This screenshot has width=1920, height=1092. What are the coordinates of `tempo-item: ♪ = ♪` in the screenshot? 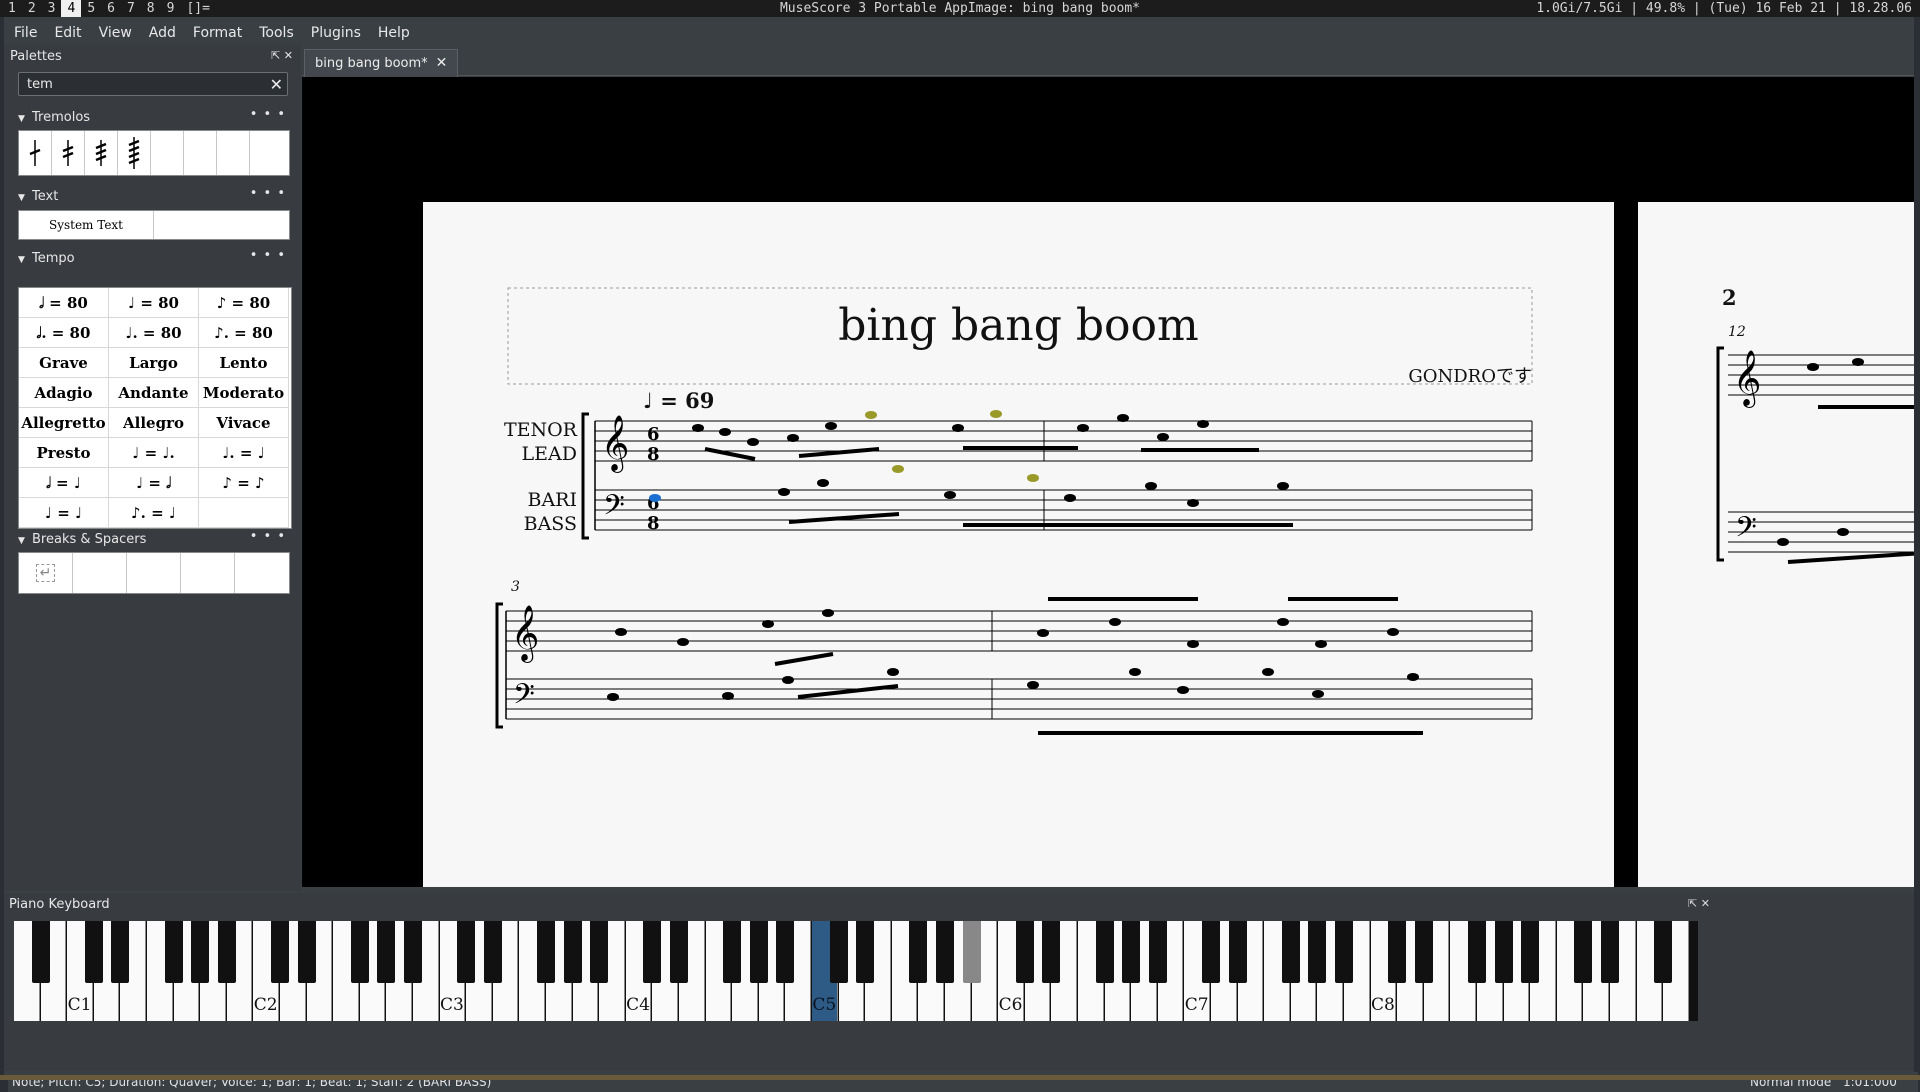 It's located at (244, 483).